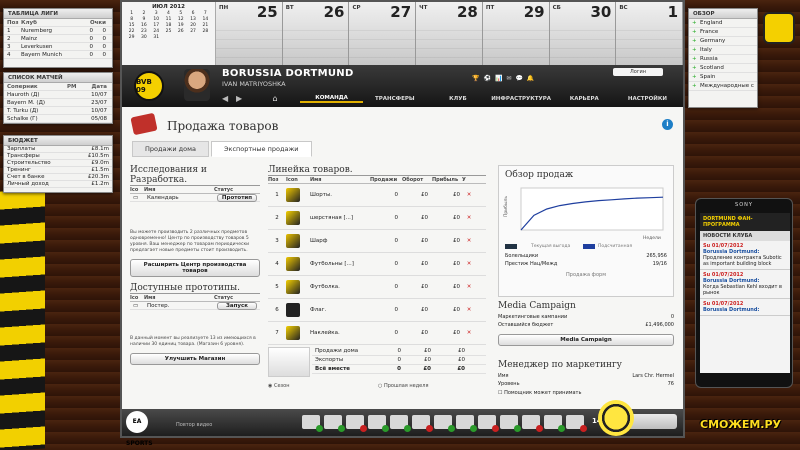 Image resolution: width=800 pixels, height=450 pixels. What do you see at coordinates (195, 305) in the screenshot?
I see `prototype-item: ▭ Постер. Запуск` at bounding box center [195, 305].